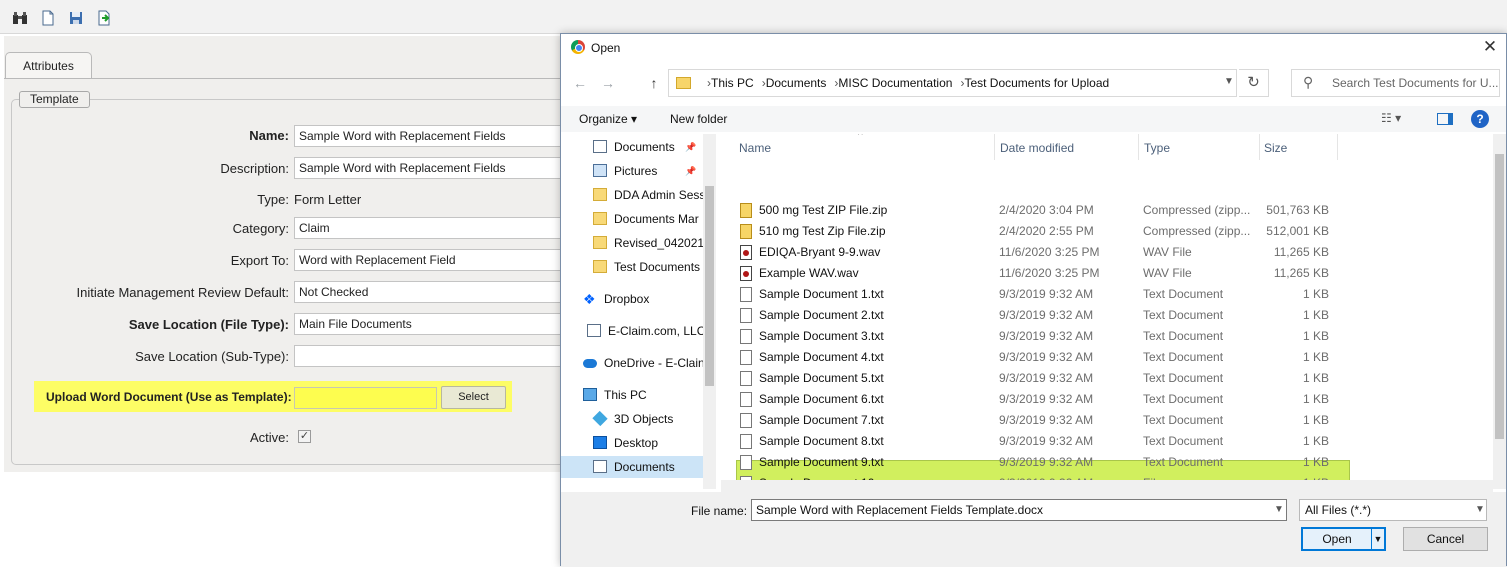 This screenshot has width=1507, height=567. I want to click on cancel-button: Cancel, so click(1445, 539).